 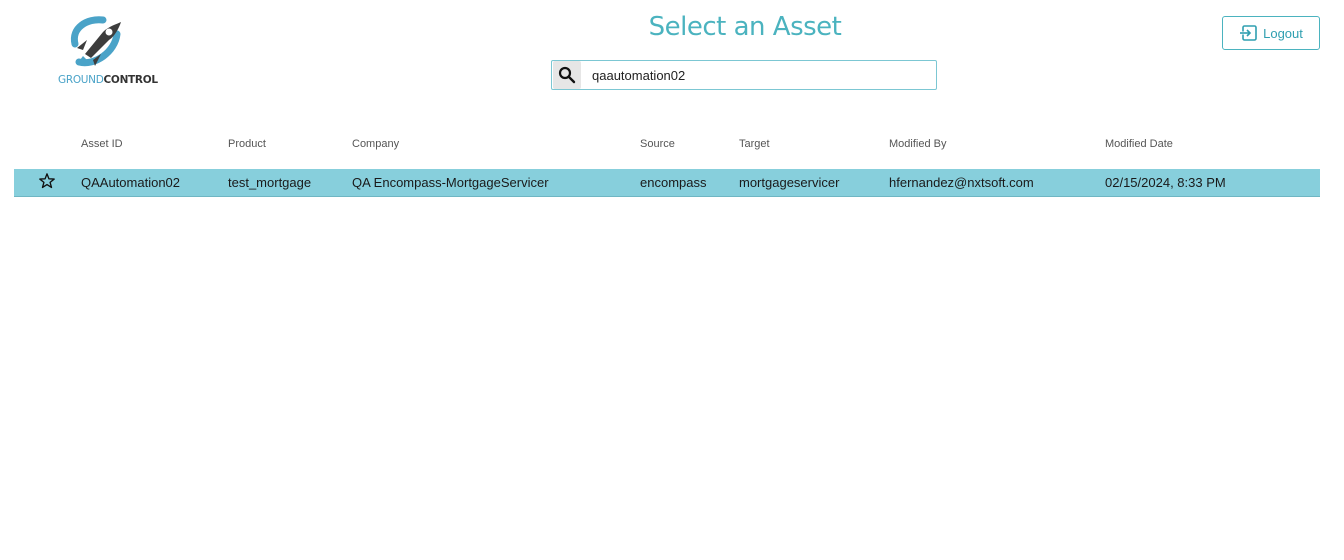 I want to click on page-title: Select an Asset, so click(x=745, y=27).